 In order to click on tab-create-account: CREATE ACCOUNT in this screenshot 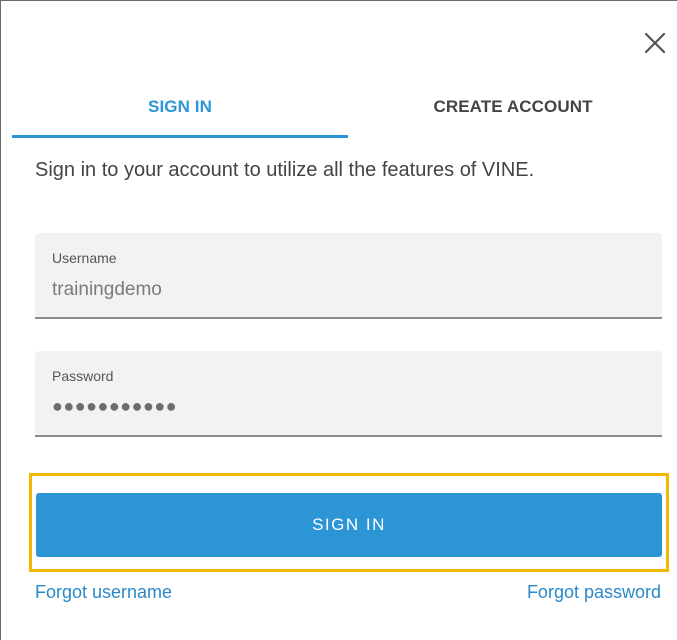, I will do `click(512, 107)`.